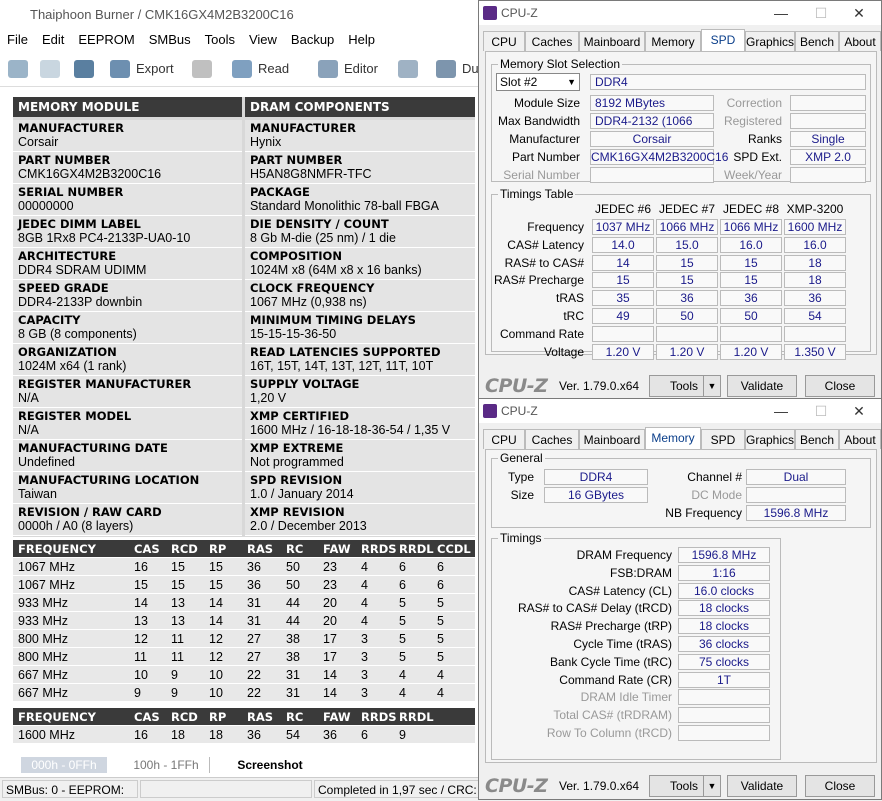 This screenshot has width=882, height=801. I want to click on menu-view: View, so click(263, 40).